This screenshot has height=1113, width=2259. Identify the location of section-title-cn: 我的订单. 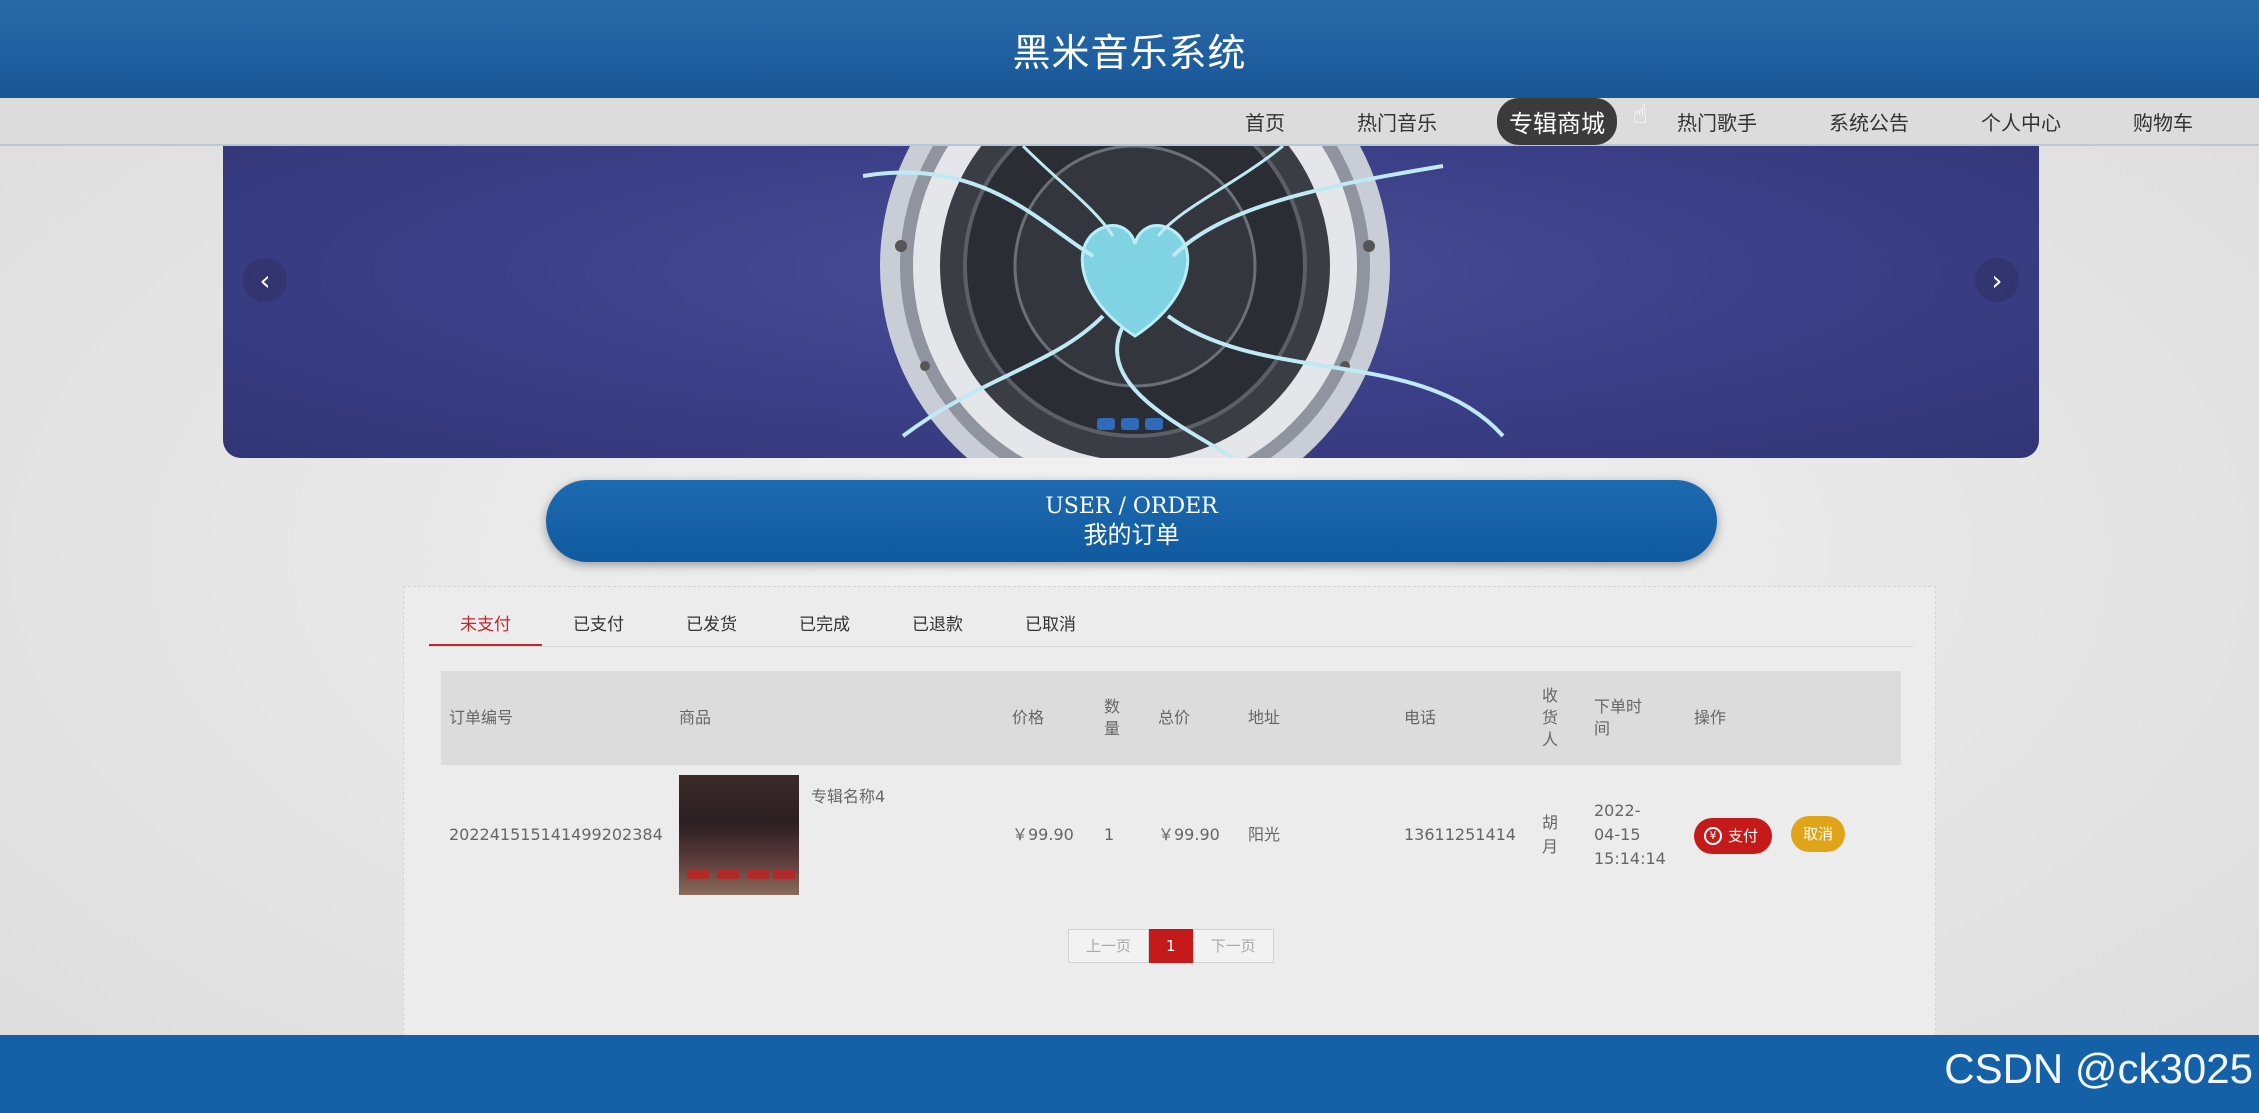
(1131, 535).